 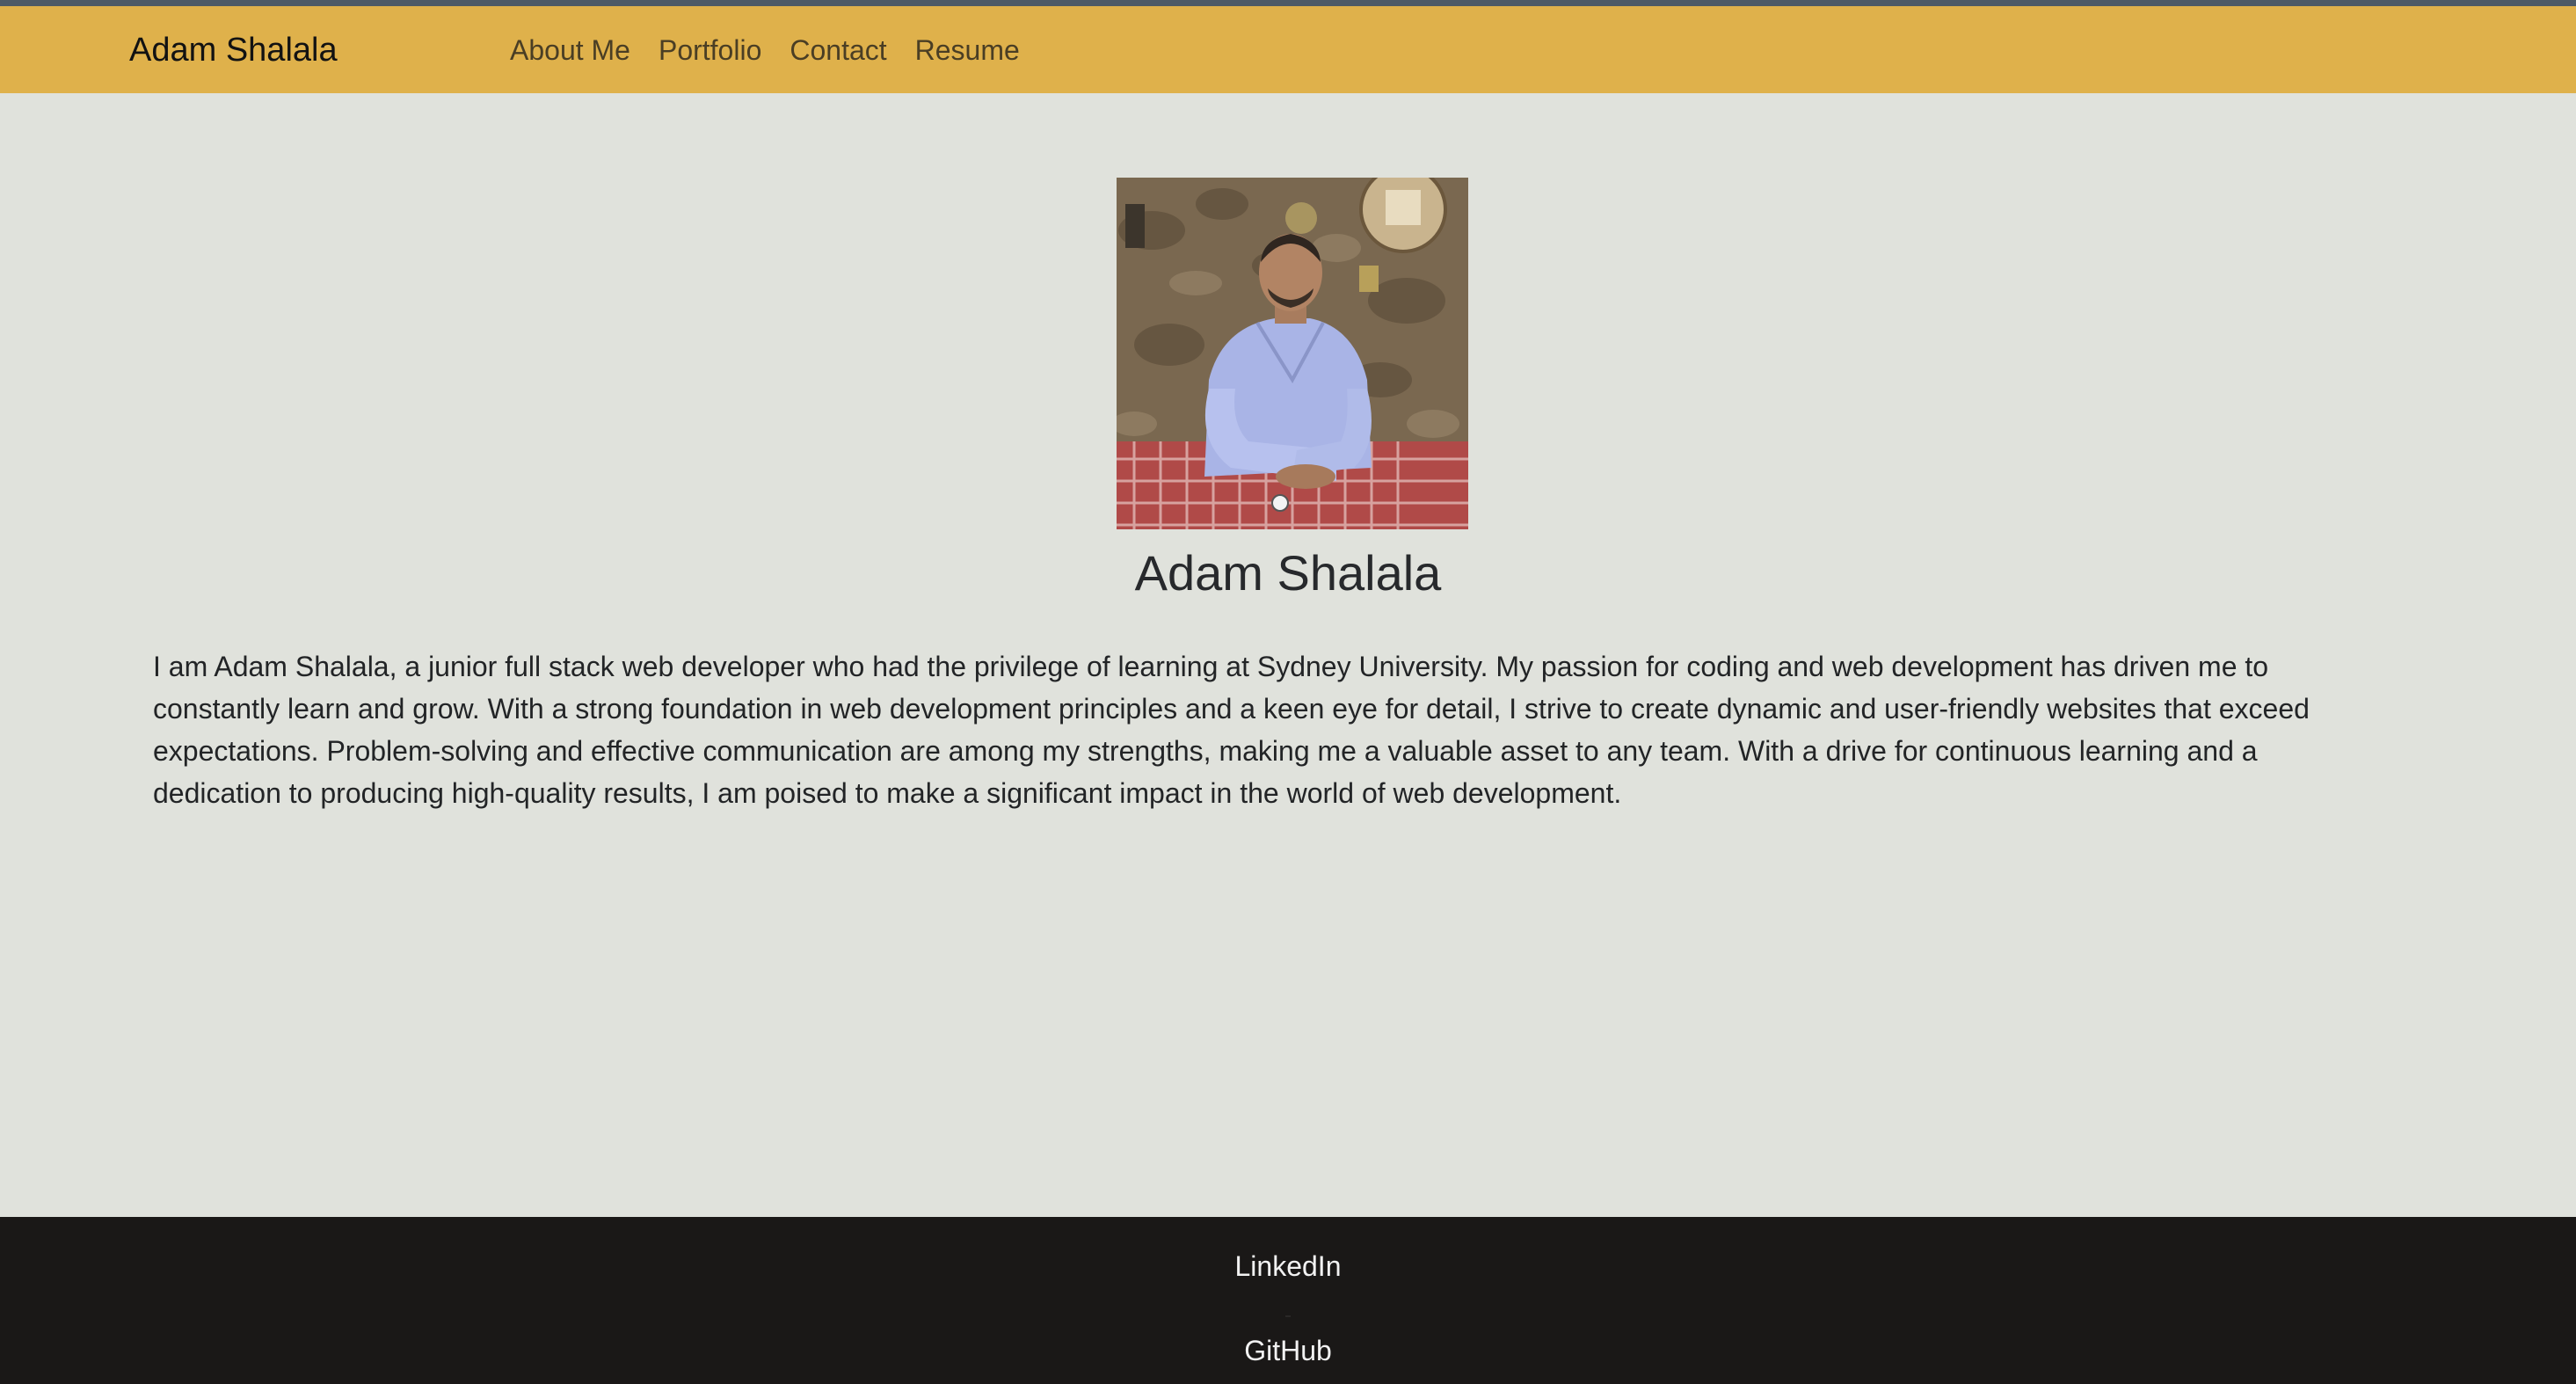 What do you see at coordinates (234, 50) in the screenshot?
I see `brand-link: Adam Shalala` at bounding box center [234, 50].